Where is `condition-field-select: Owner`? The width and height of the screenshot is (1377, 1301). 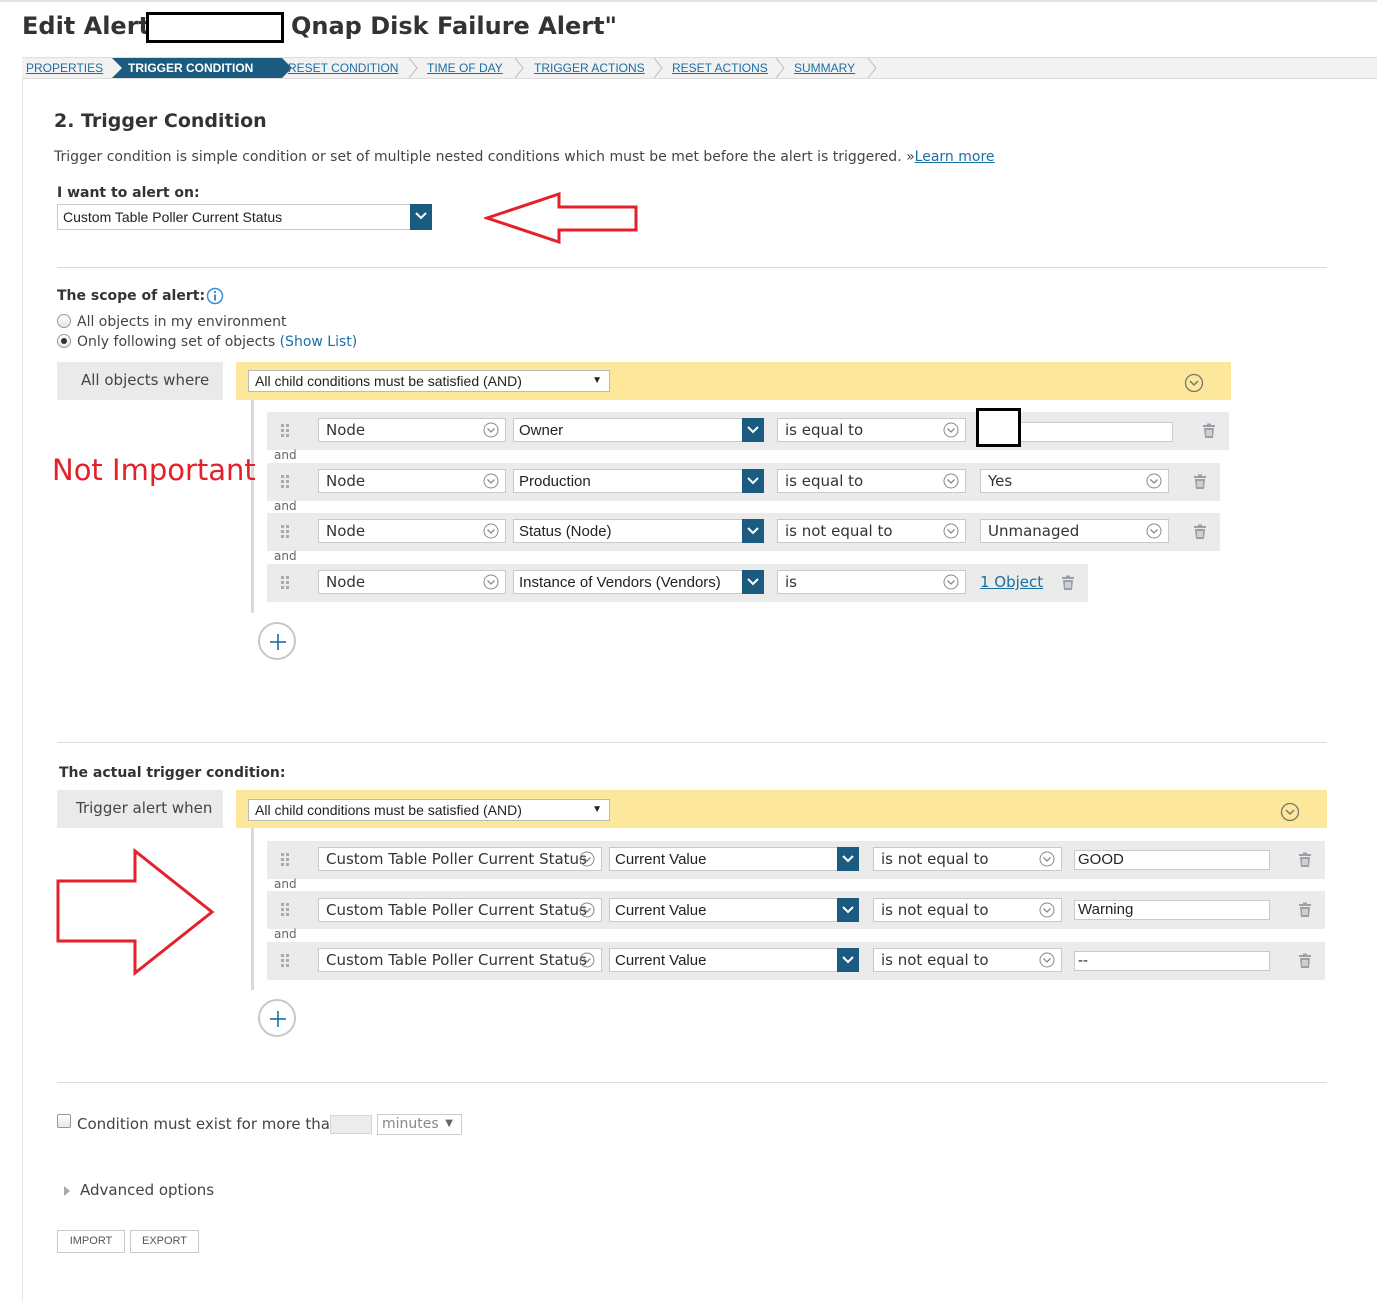 condition-field-select: Owner is located at coordinates (638, 430).